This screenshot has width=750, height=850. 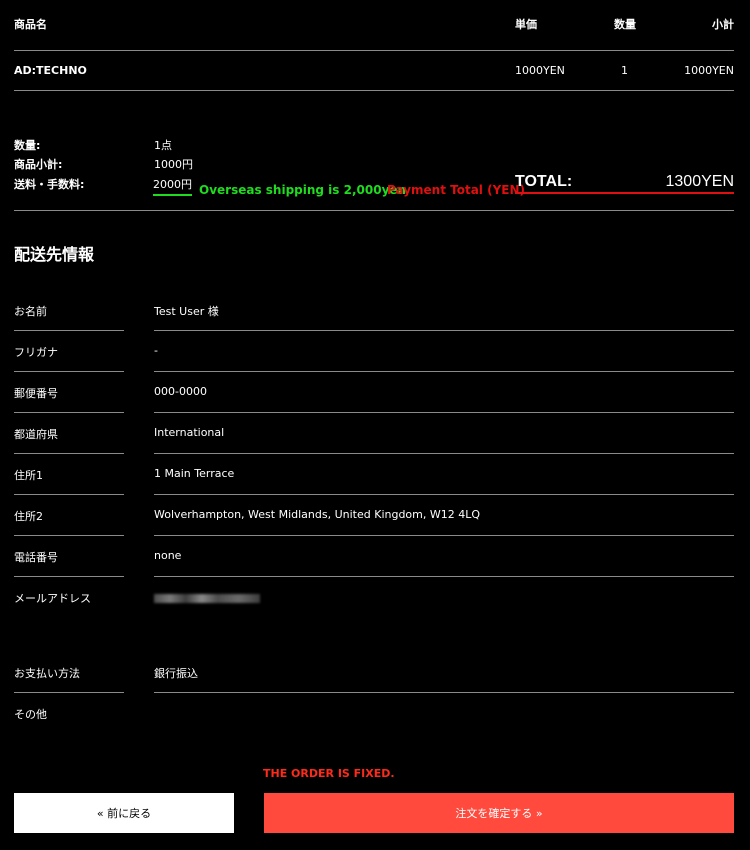 I want to click on qty-value: 1点, so click(x=163, y=145).